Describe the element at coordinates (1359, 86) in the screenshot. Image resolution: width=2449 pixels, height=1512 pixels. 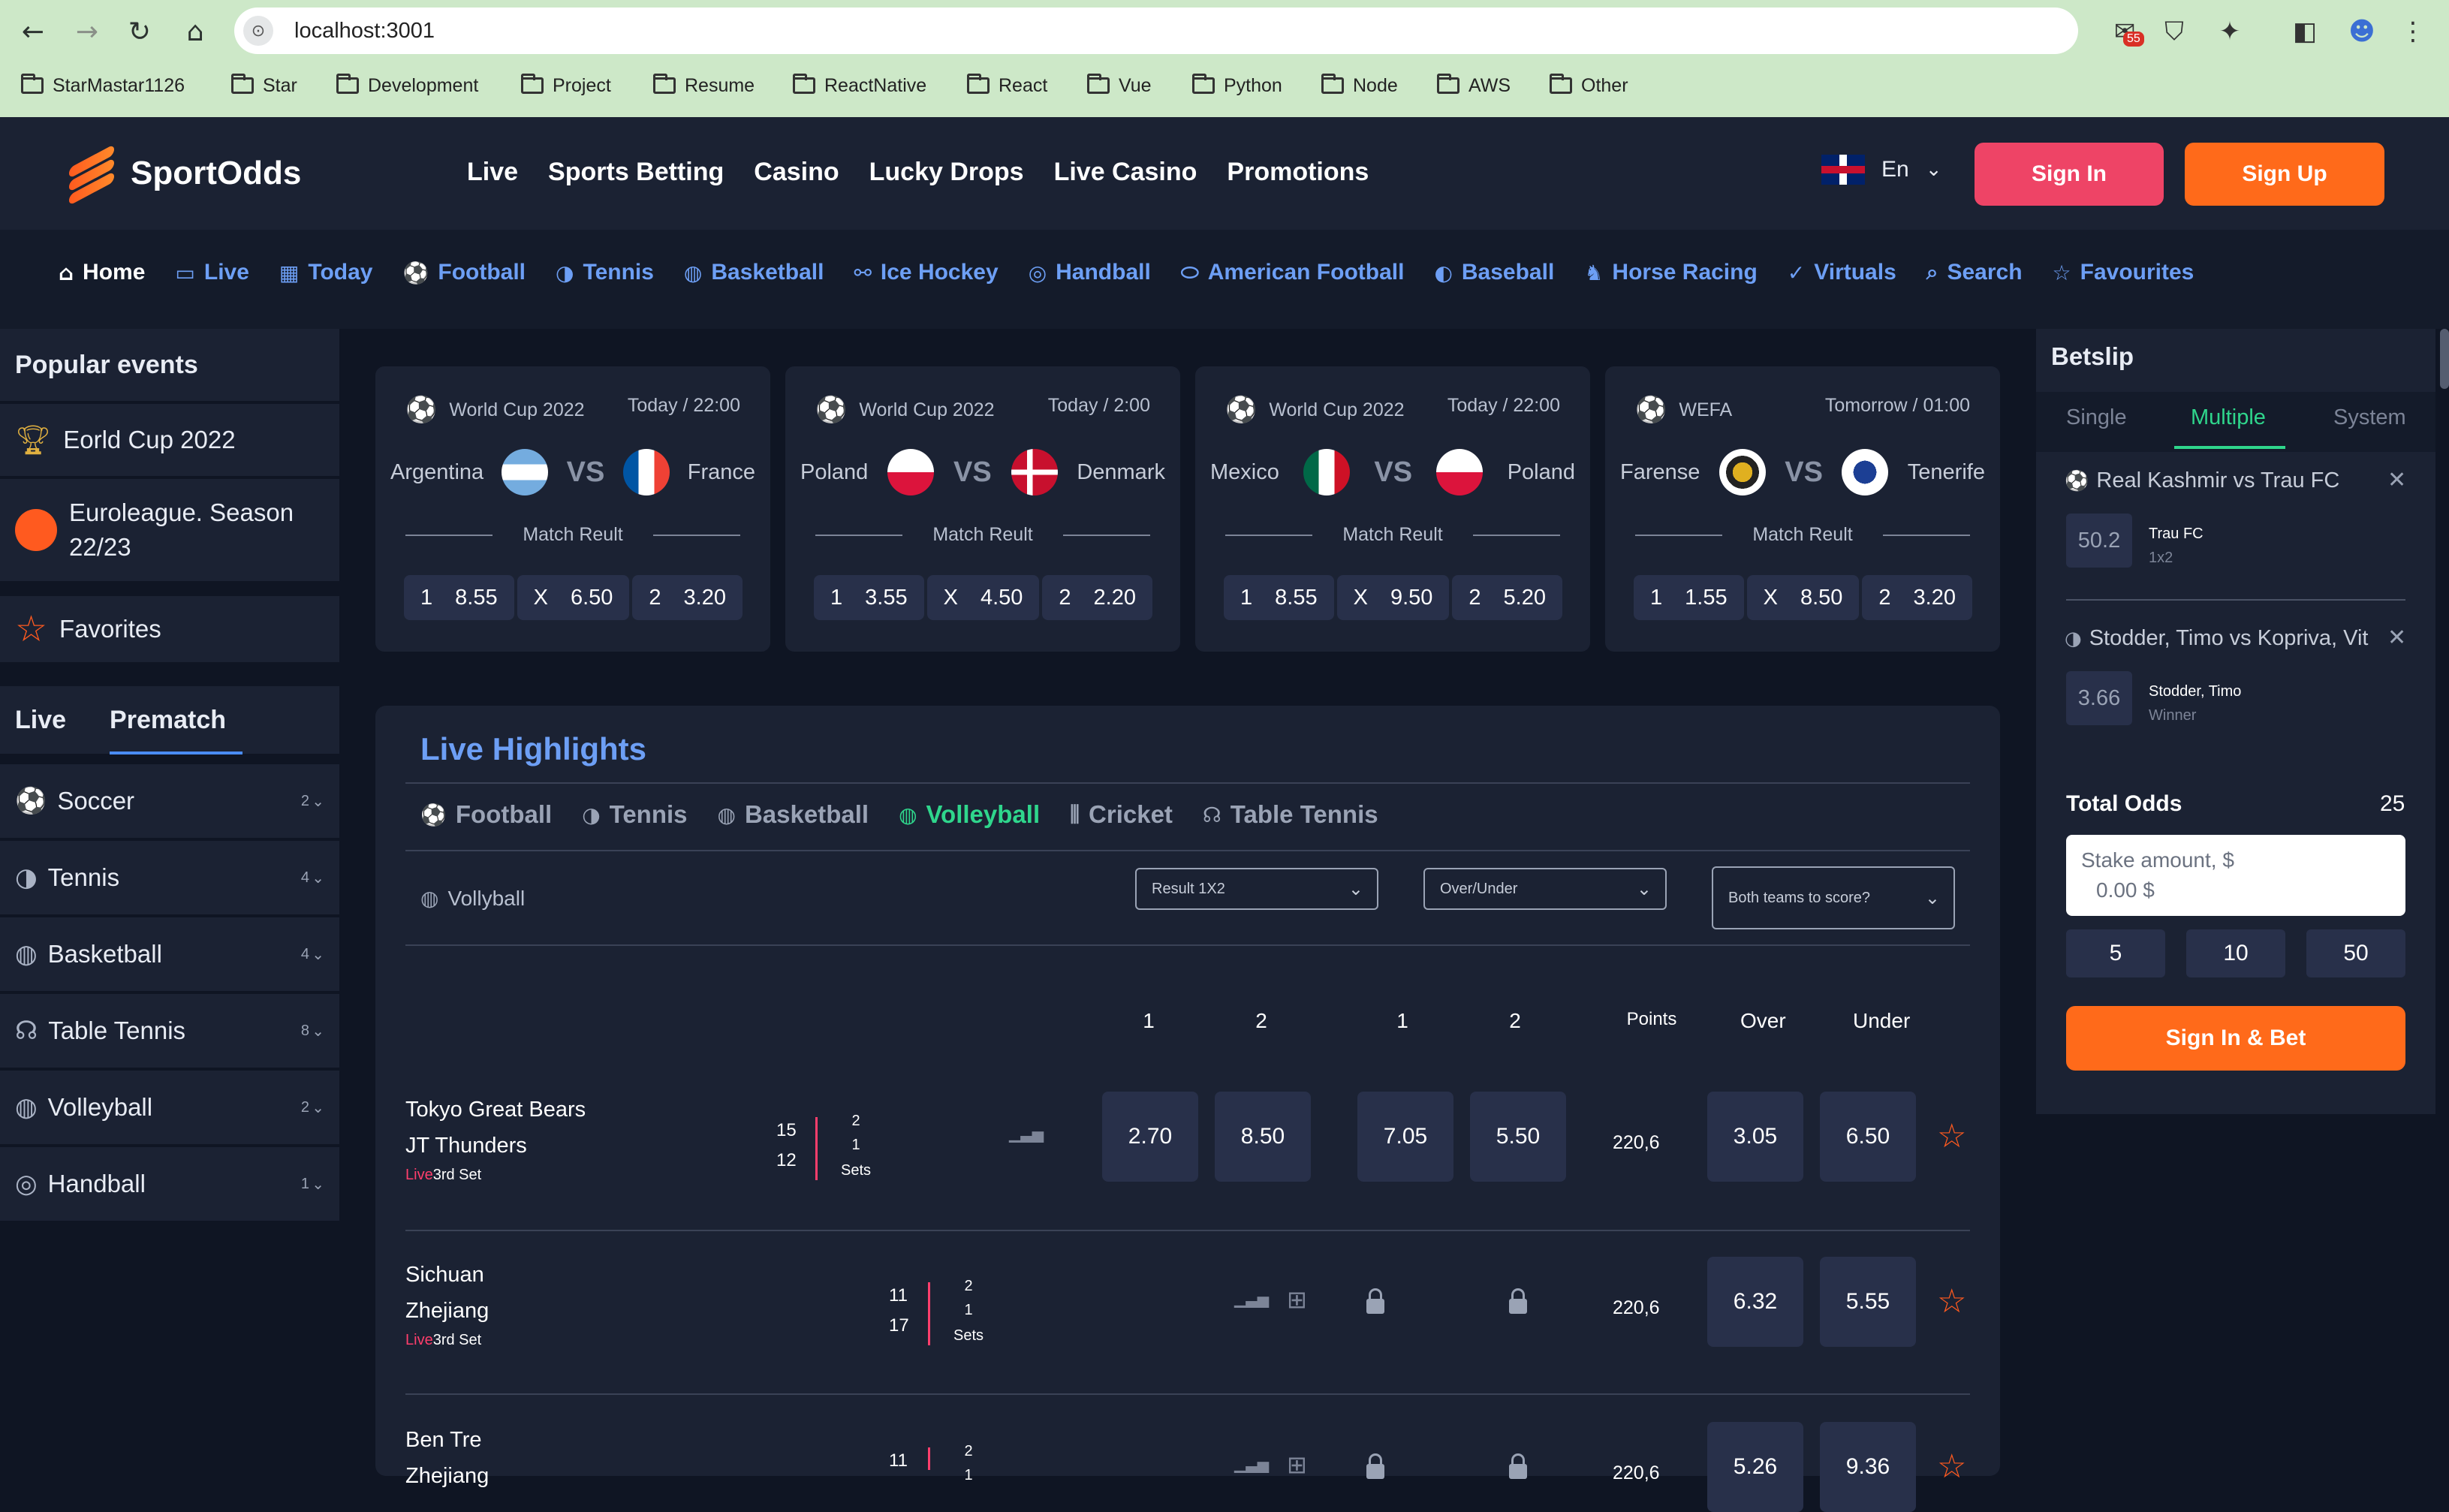
I see `bookmark-item: Node` at that location.